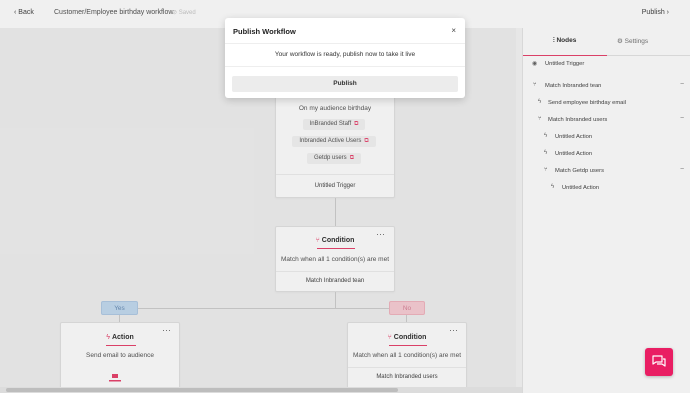 This screenshot has height=393, width=690. What do you see at coordinates (565, 55) in the screenshot?
I see `active-tab-indicator` at bounding box center [565, 55].